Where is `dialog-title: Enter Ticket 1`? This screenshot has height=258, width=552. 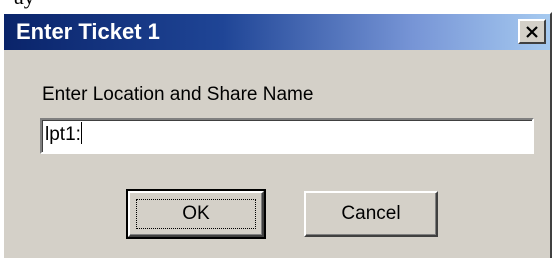
dialog-title: Enter Ticket 1 is located at coordinates (88, 31).